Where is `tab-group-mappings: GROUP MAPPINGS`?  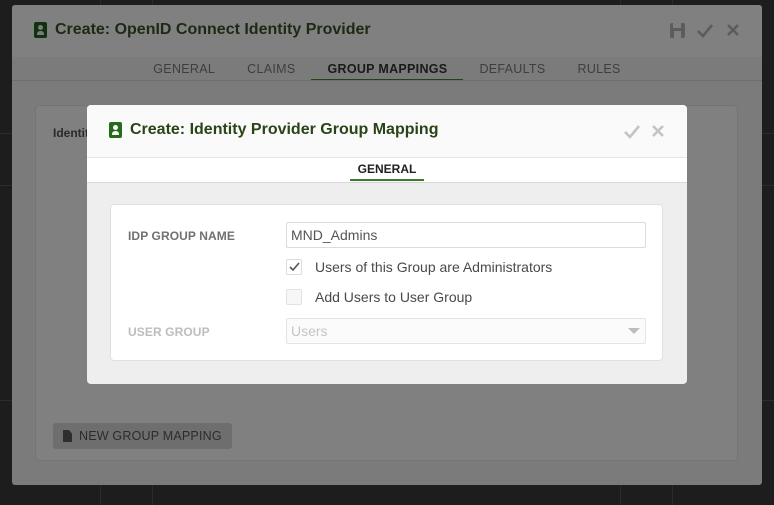
tab-group-mappings: GROUP MAPPINGS is located at coordinates (387, 71).